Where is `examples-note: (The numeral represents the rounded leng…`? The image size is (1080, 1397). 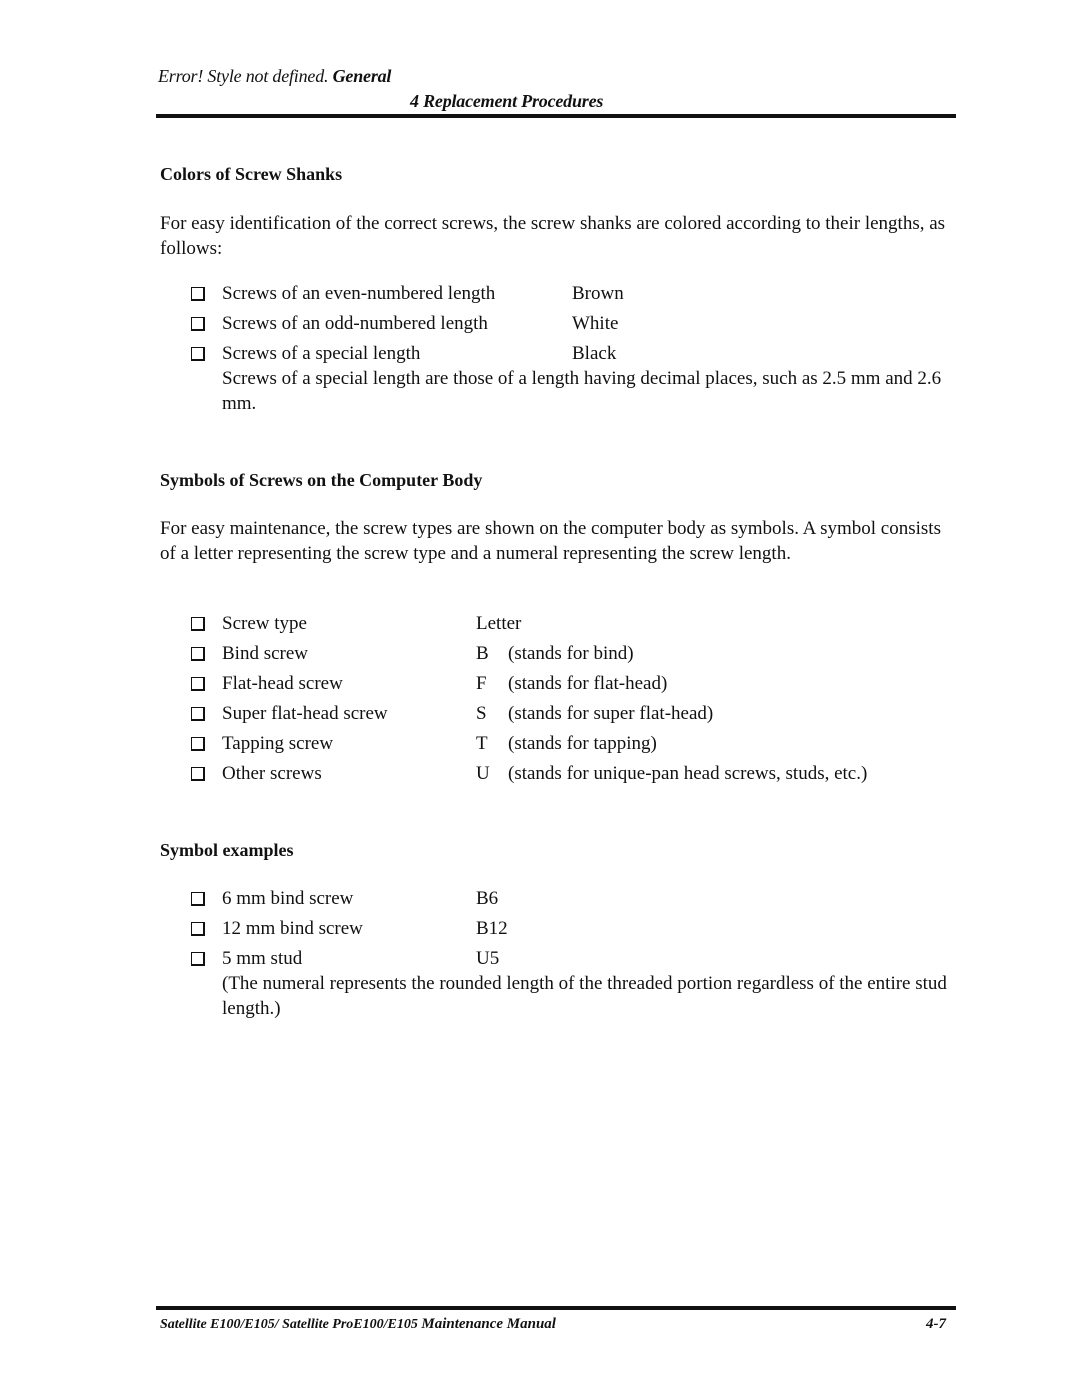
examples-note: (The numeral represents the rounded leng… is located at coordinates (584, 996).